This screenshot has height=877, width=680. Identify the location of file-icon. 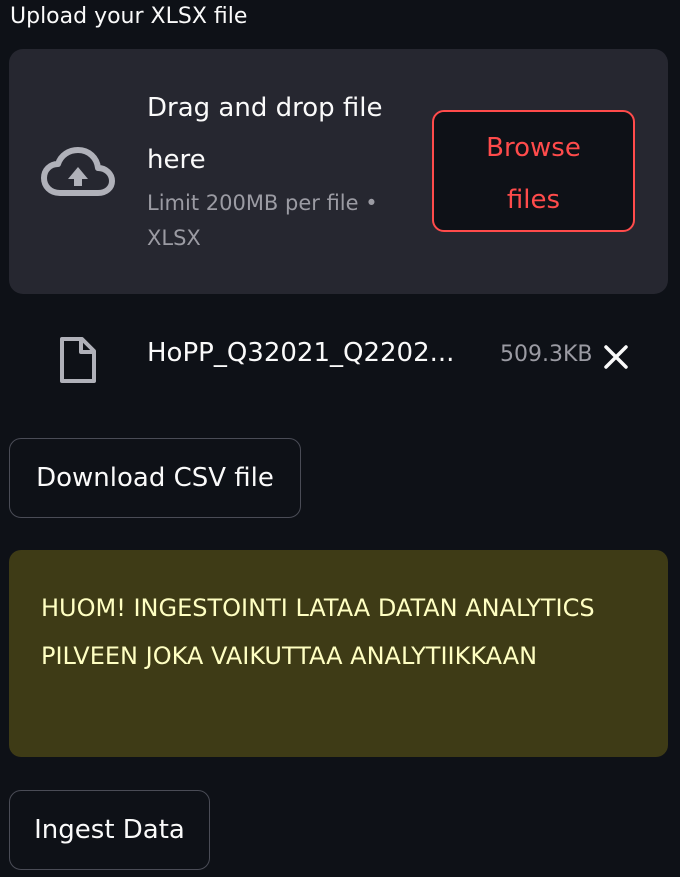
(78, 360).